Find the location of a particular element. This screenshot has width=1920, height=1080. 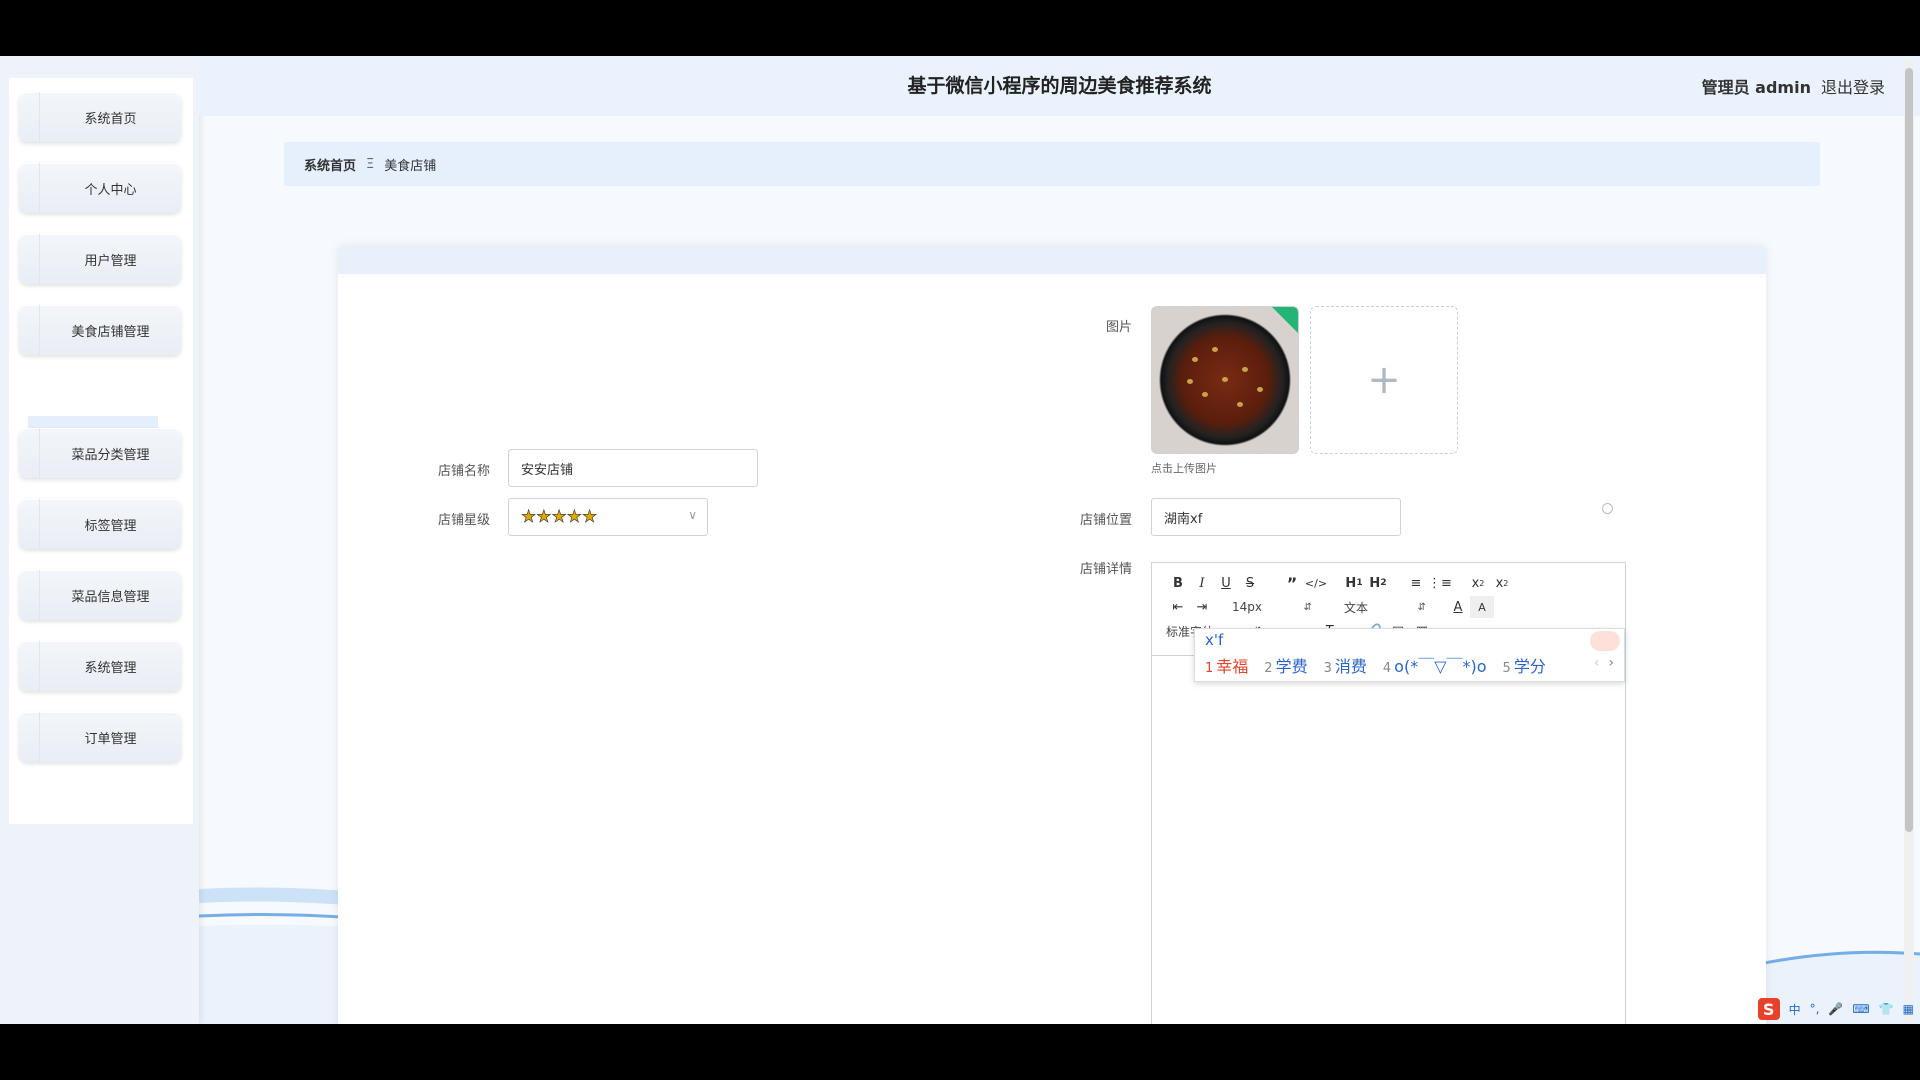

ime-candidate-text: 幸福 is located at coordinates (1232, 666).